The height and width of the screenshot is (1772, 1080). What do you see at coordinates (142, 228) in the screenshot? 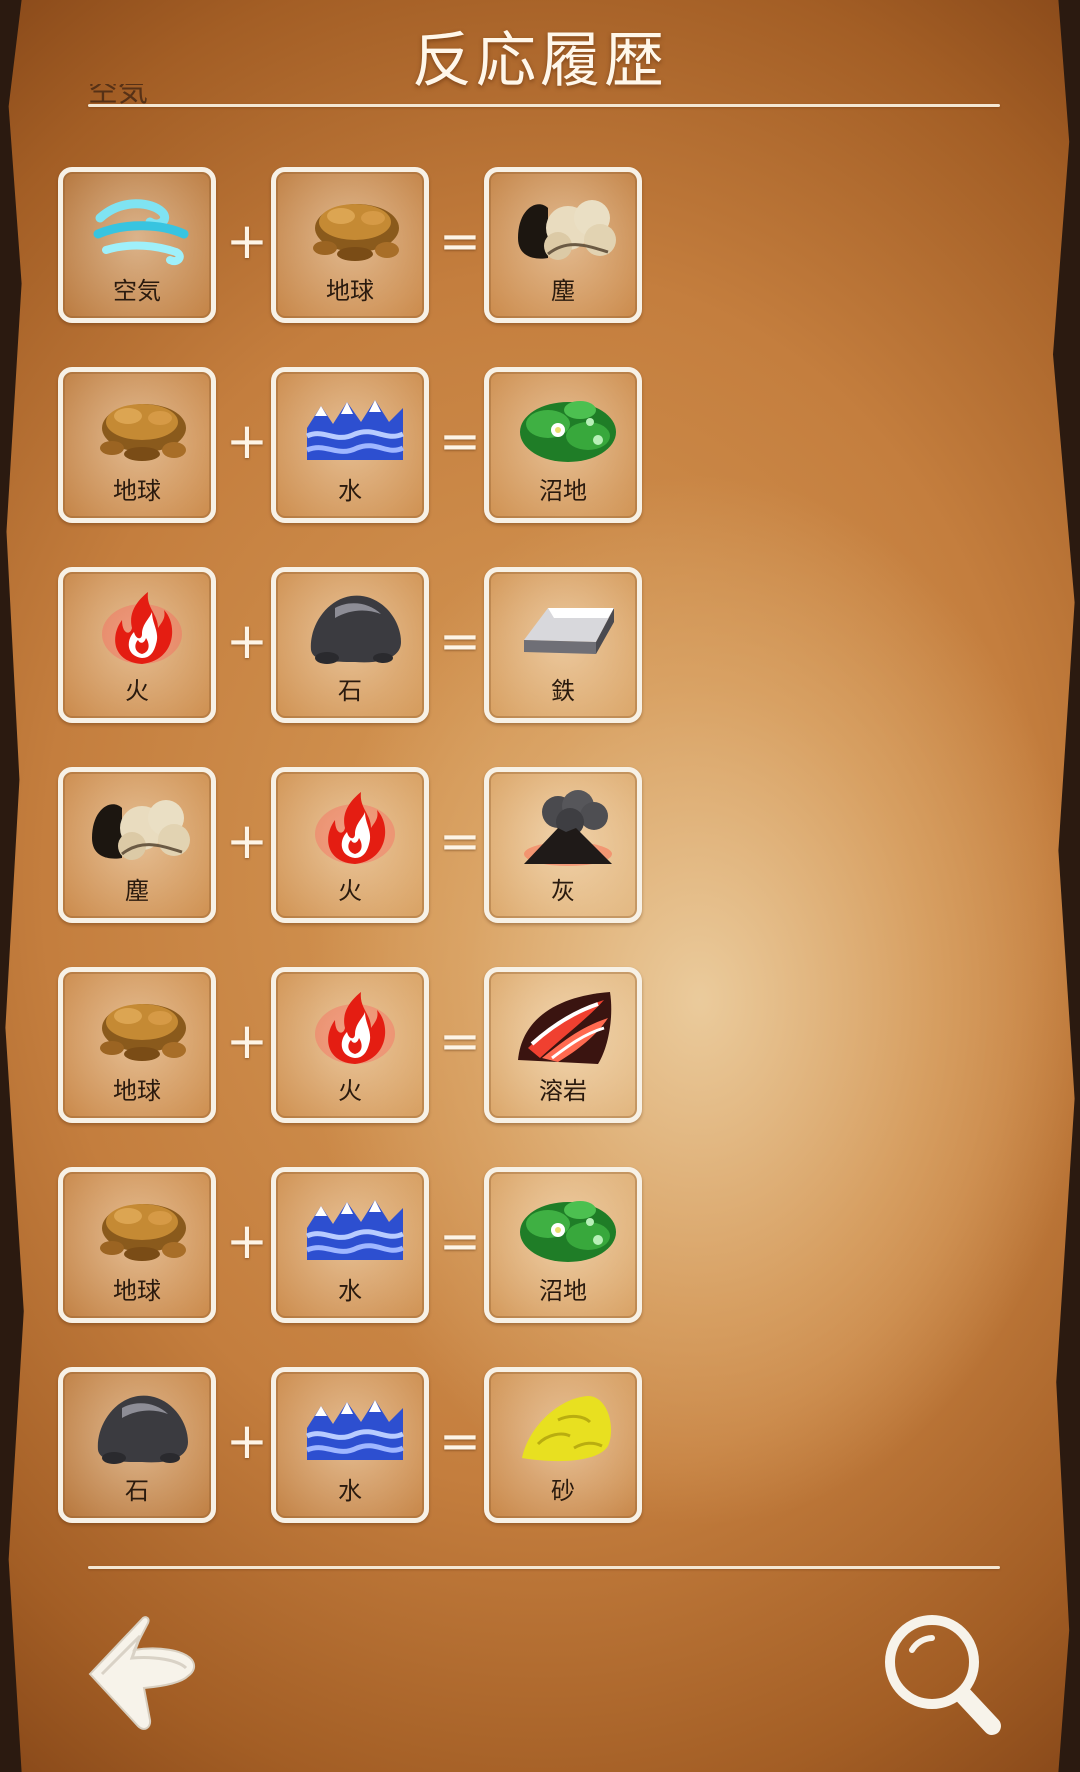
I see `air-swirl-icon` at bounding box center [142, 228].